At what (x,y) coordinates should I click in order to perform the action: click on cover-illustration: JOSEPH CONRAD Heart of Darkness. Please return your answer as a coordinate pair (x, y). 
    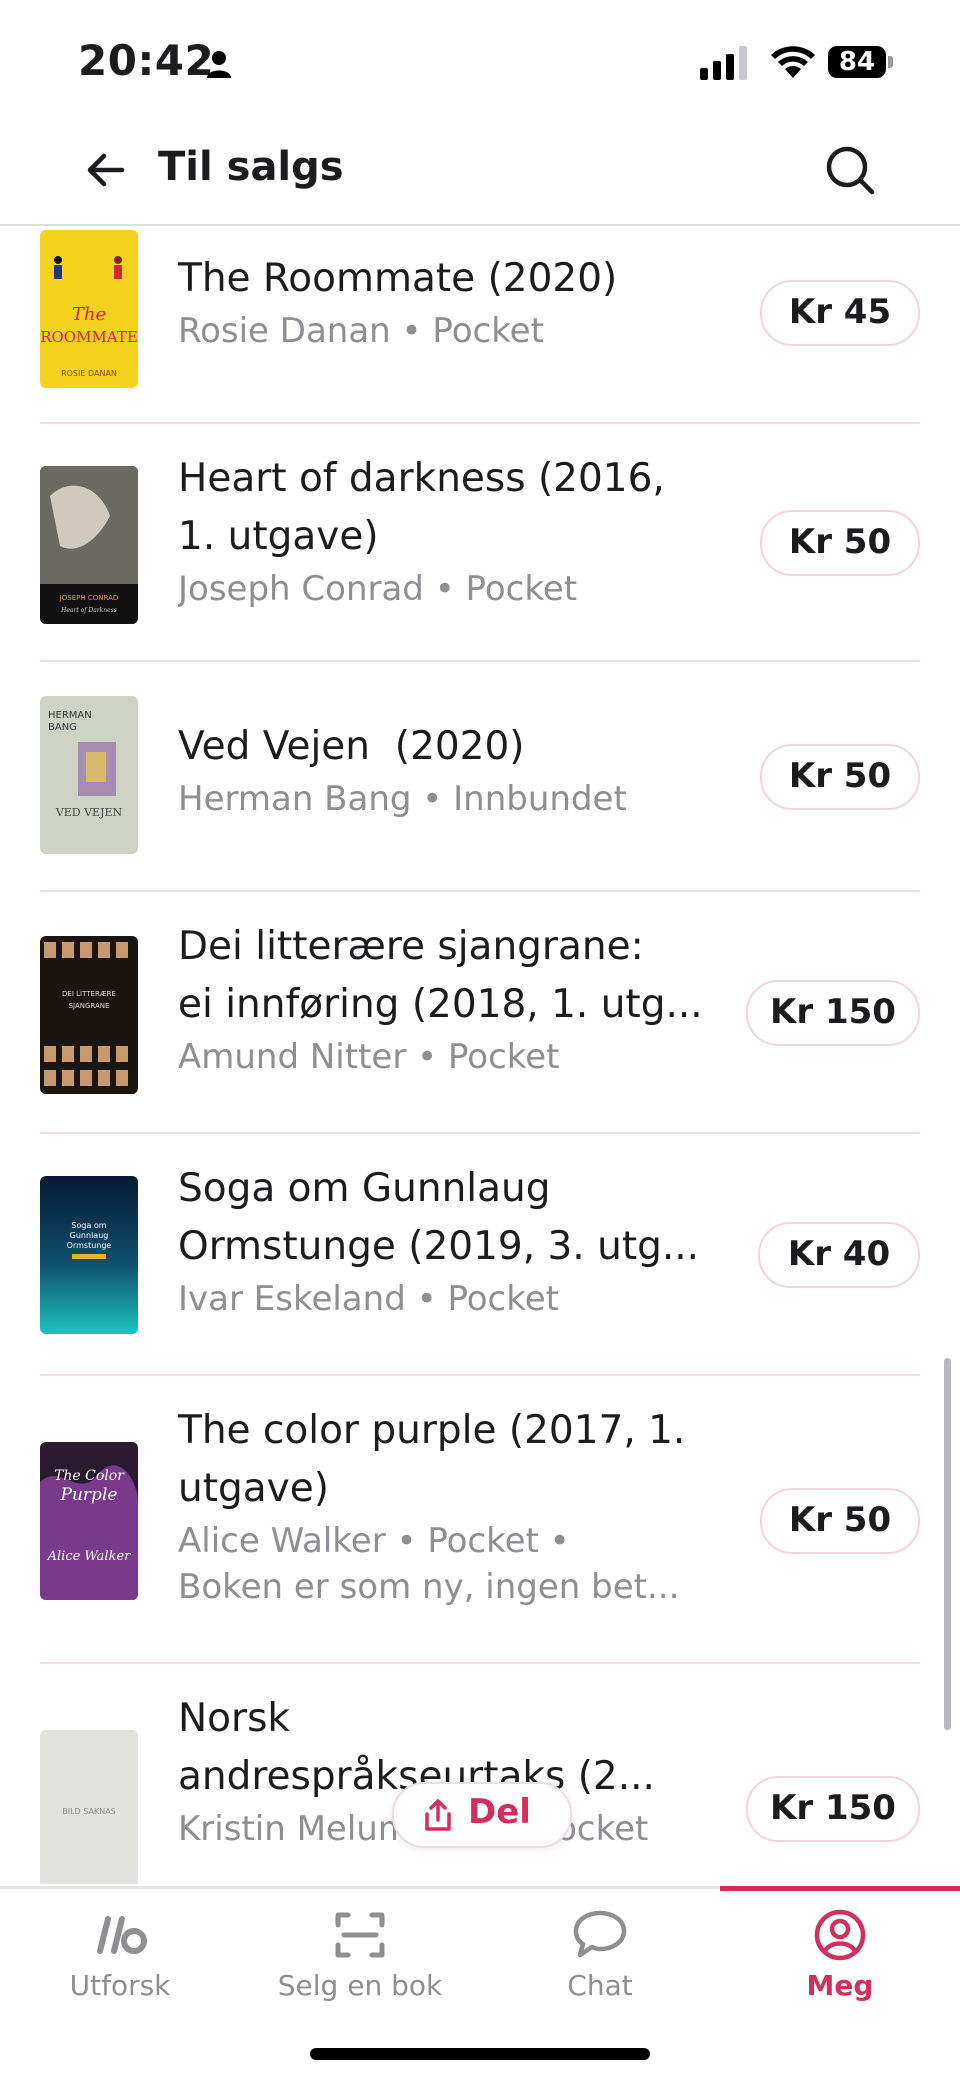
    Looking at the image, I should click on (89, 545).